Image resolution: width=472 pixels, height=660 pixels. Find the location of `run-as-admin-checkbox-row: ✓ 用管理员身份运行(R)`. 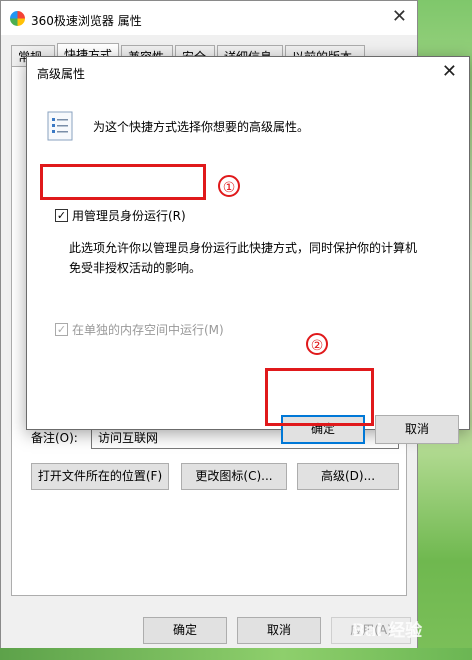

run-as-admin-checkbox-row: ✓ 用管理员身份运行(R) is located at coordinates (120, 215).